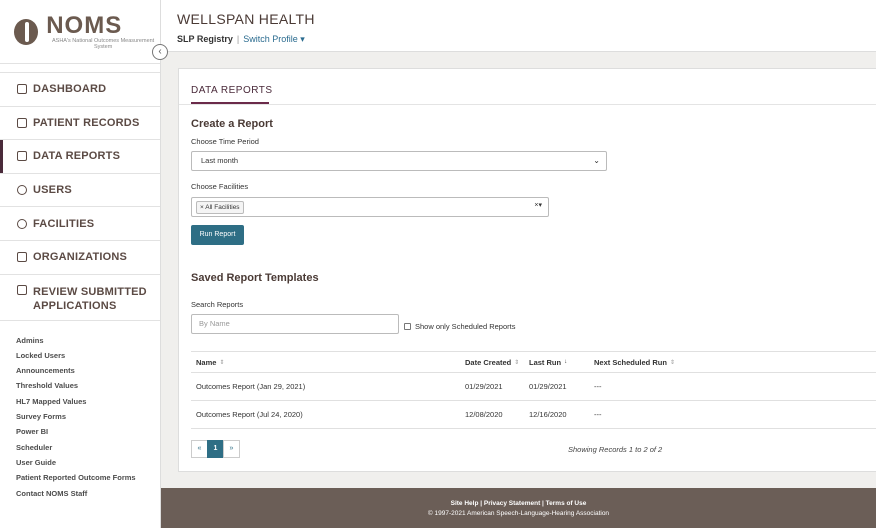  What do you see at coordinates (88, 462) in the screenshot?
I see `link-user-guide: User Guide` at bounding box center [88, 462].